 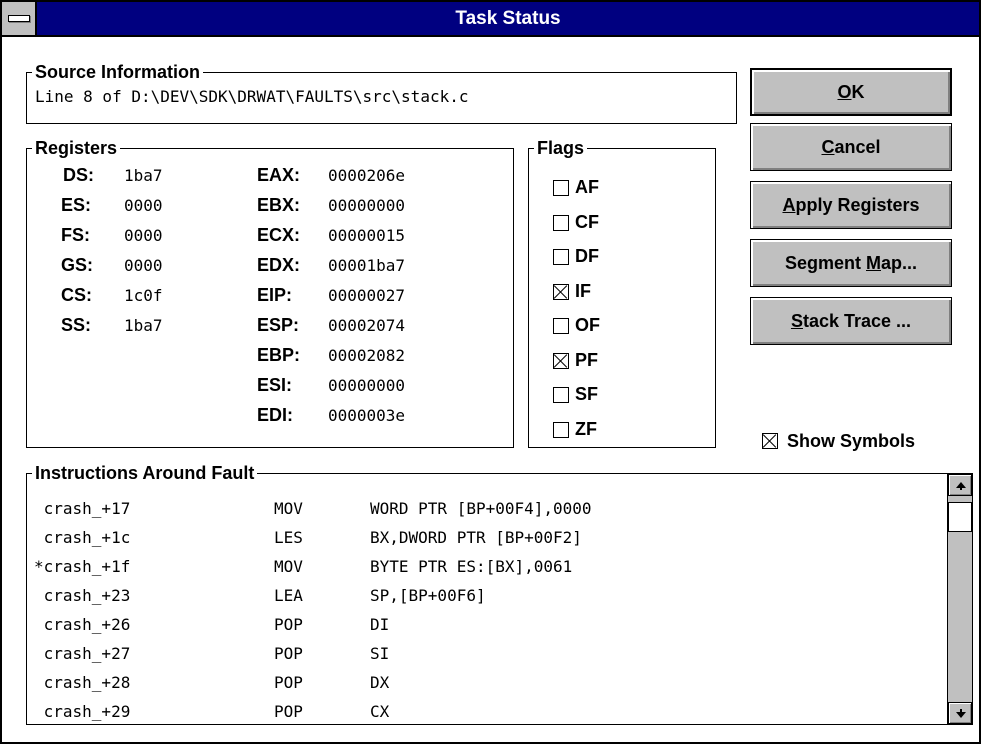 I want to click on general-register-name: EAX:, so click(x=279, y=175).